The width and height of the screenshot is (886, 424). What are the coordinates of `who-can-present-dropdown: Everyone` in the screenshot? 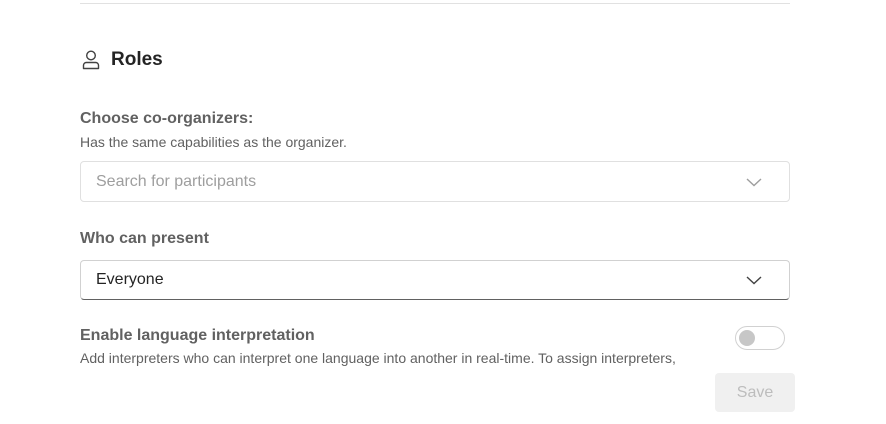 It's located at (435, 280).